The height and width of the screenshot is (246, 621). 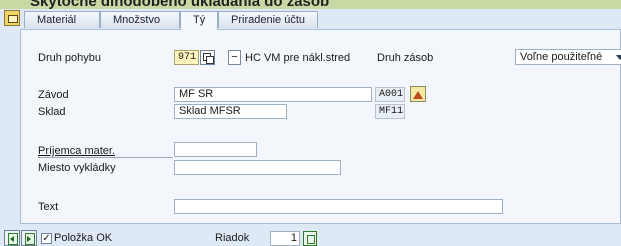 What do you see at coordinates (186, 57) in the screenshot?
I see `druh-pohybu-input: 971` at bounding box center [186, 57].